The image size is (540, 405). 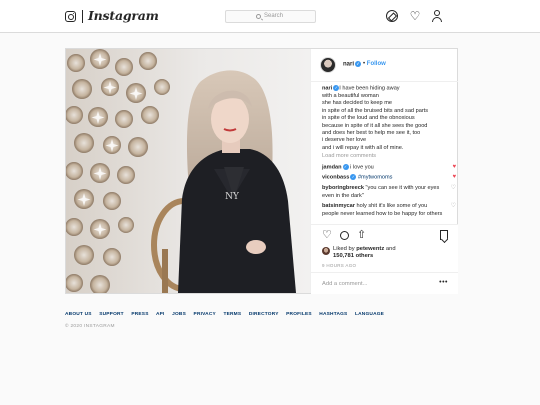 I want to click on comment-text: i love you, so click(x=362, y=167).